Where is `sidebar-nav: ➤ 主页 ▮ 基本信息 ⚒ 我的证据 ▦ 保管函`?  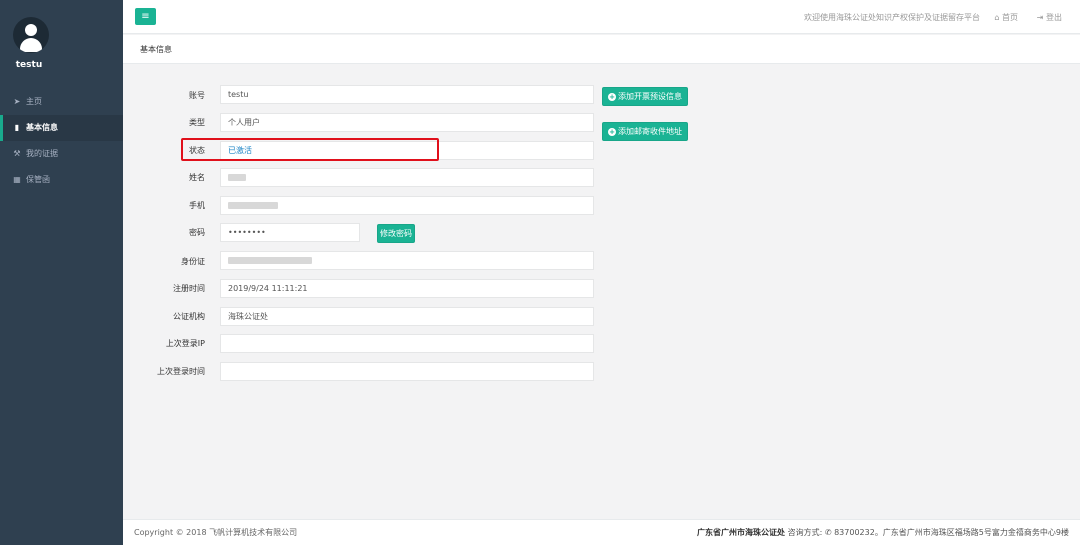
sidebar-nav: ➤ 主页 ▮ 基本信息 ⚒ 我的证据 ▦ 保管函 is located at coordinates (61, 141).